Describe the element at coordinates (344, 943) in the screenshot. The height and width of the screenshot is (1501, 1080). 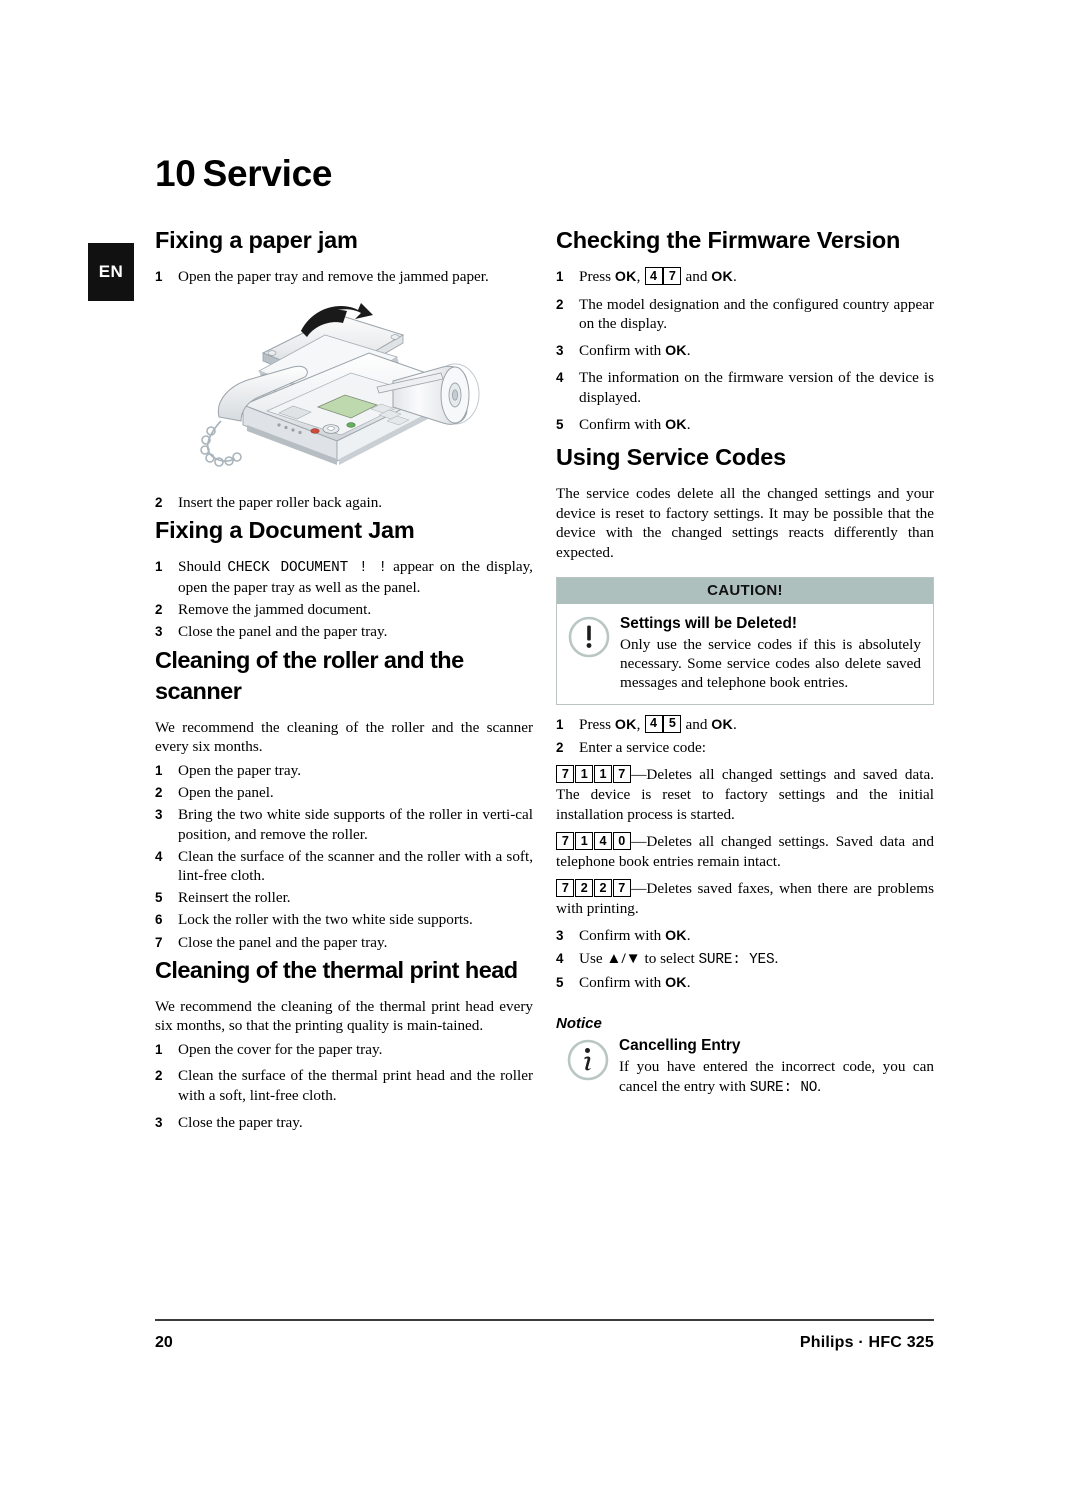
I see `list-item: 7 Close the panel and the paper tray.` at that location.